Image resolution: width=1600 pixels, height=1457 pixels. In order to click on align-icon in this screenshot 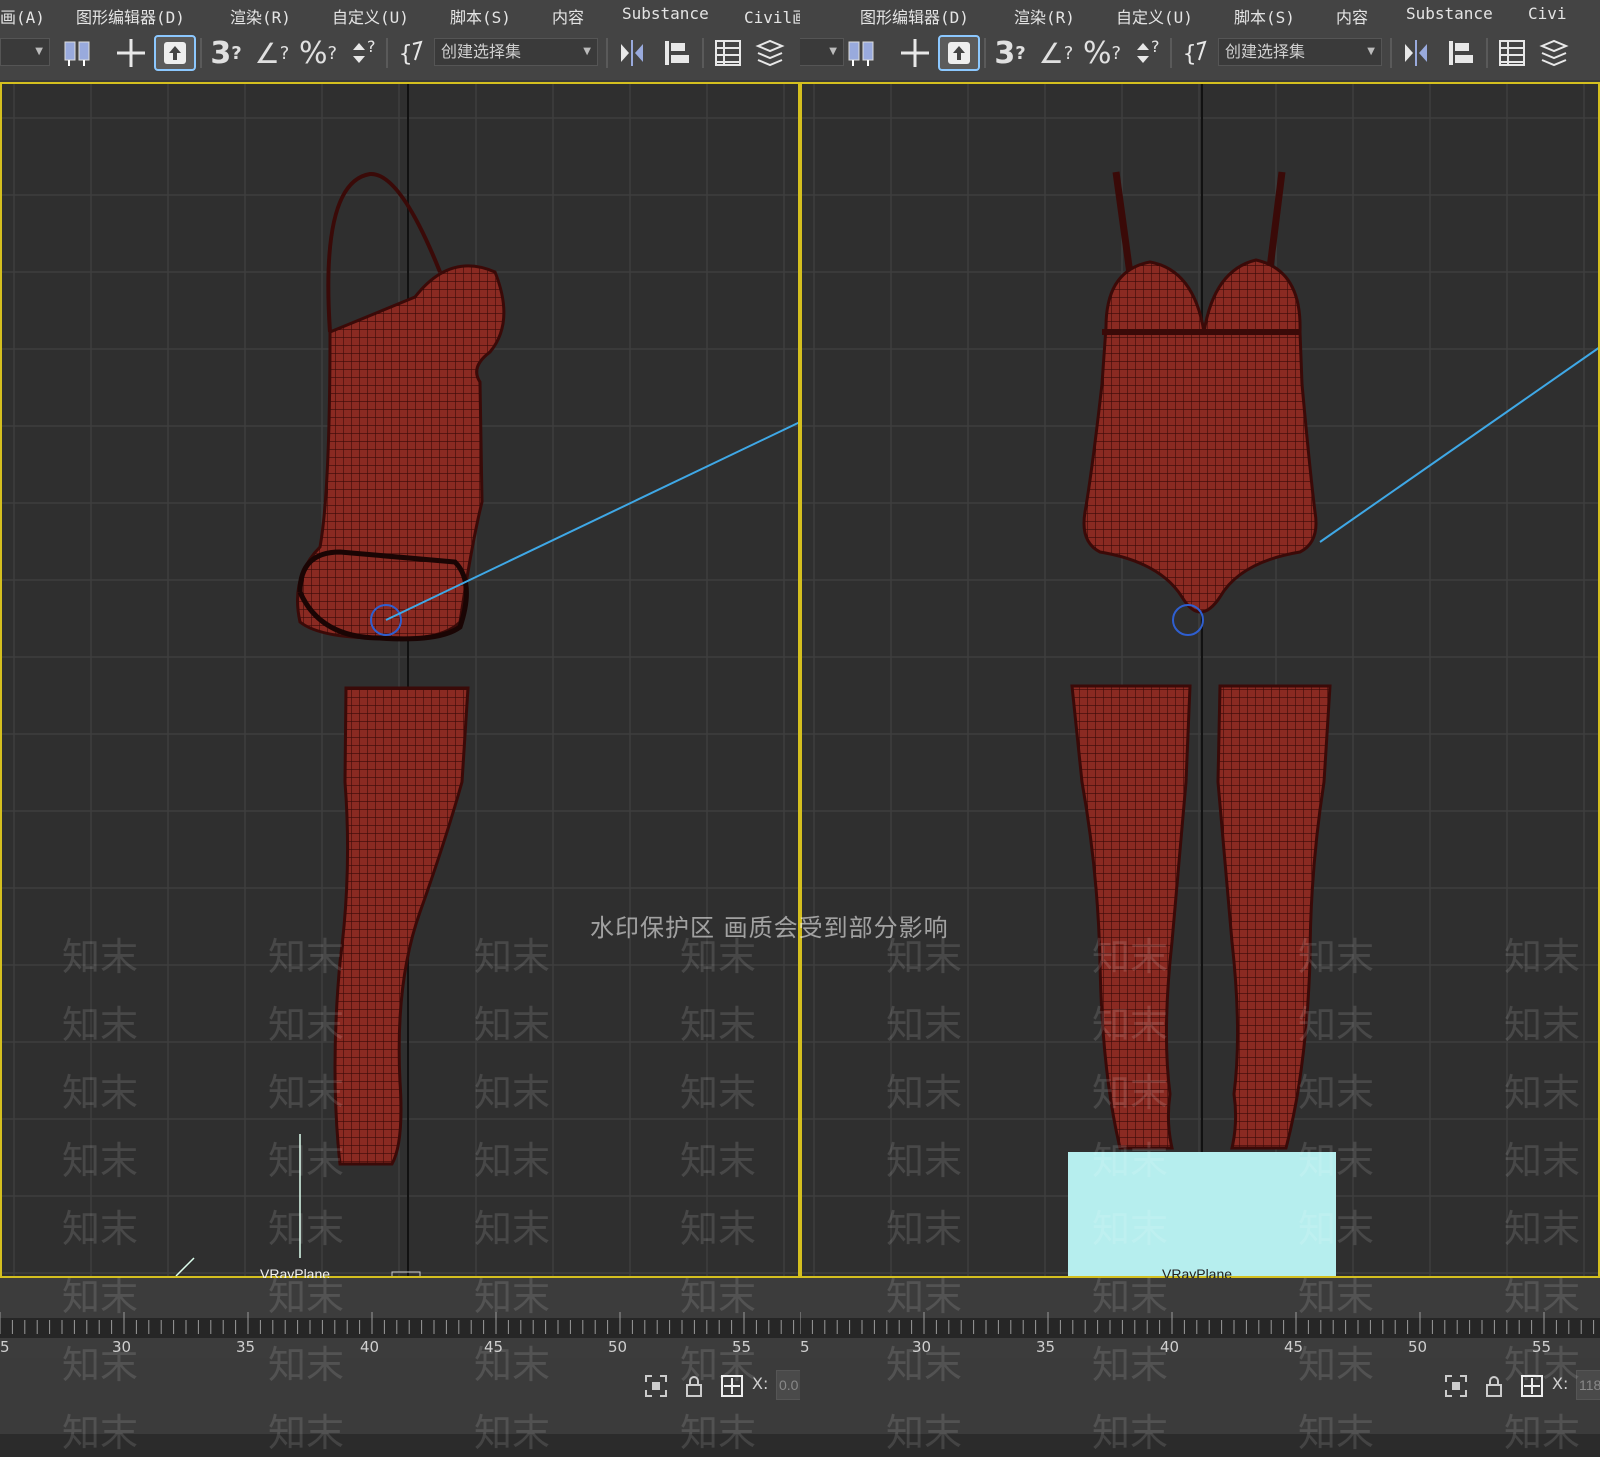, I will do `click(677, 53)`.